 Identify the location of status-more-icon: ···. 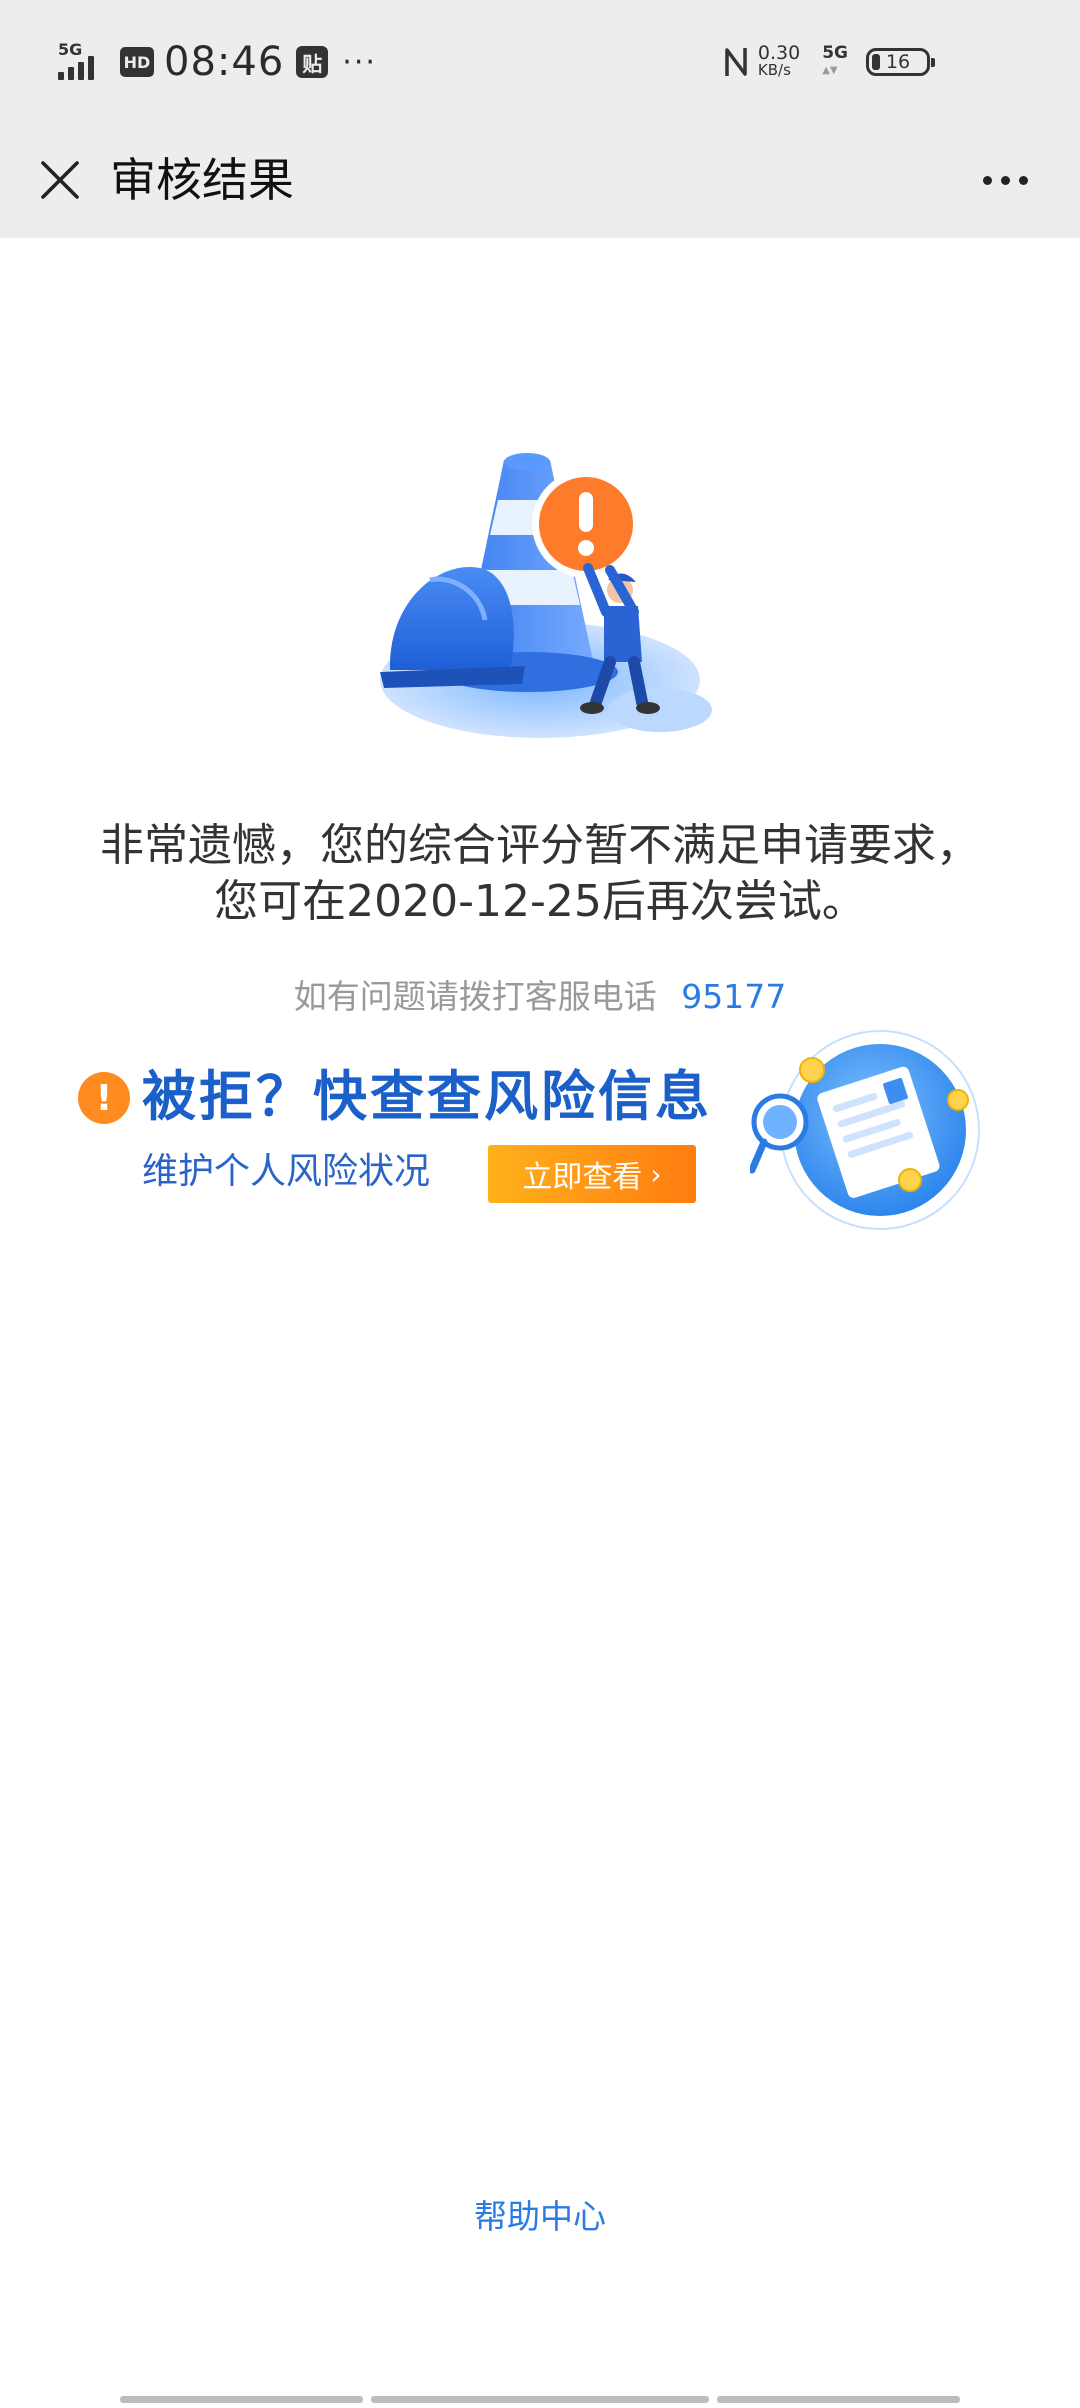
(359, 62).